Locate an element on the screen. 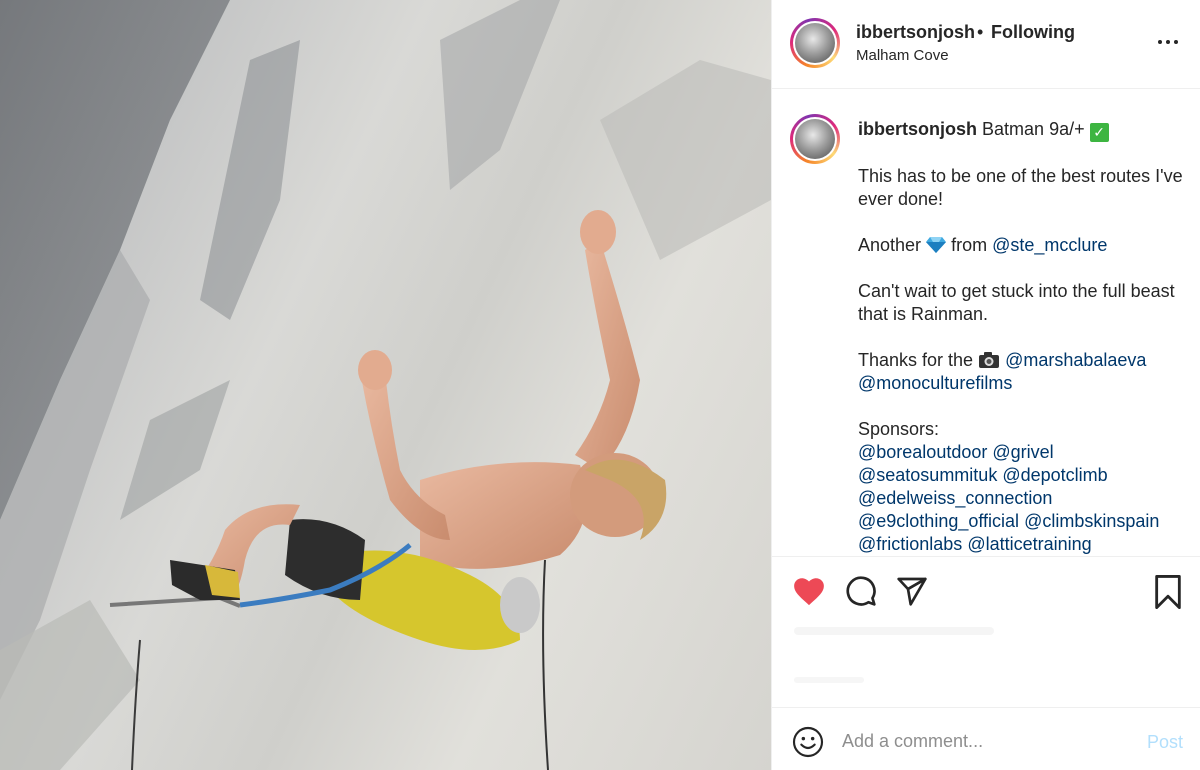 Image resolution: width=1200 pixels, height=770 pixels. comment-box: Post is located at coordinates (986, 738).